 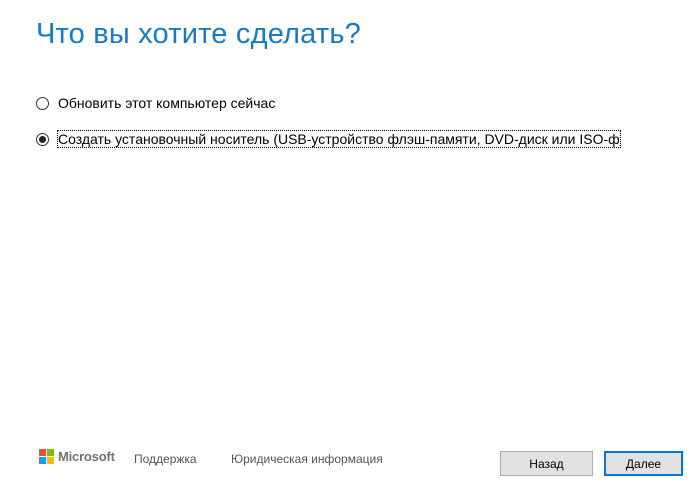 What do you see at coordinates (42, 103) in the screenshot?
I see `radio-upgrade-pc` at bounding box center [42, 103].